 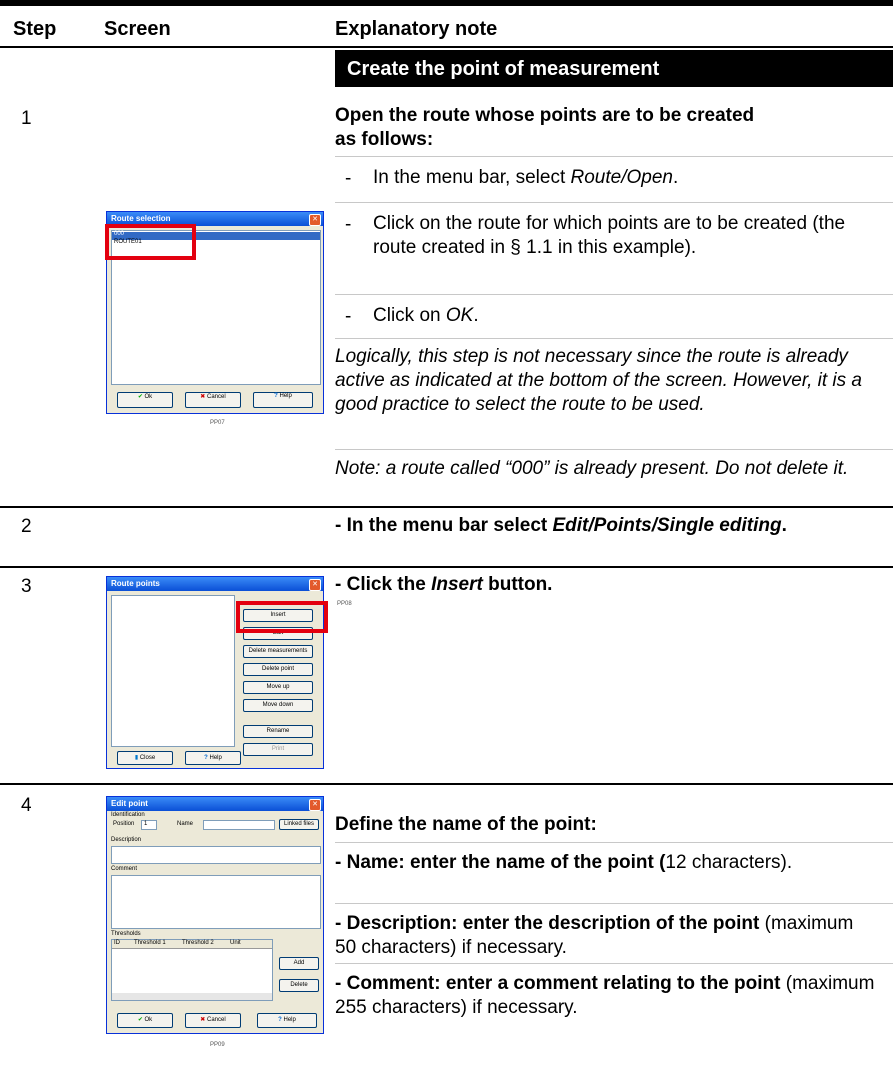 I want to click on step-number-2: 2, so click(x=26, y=526).